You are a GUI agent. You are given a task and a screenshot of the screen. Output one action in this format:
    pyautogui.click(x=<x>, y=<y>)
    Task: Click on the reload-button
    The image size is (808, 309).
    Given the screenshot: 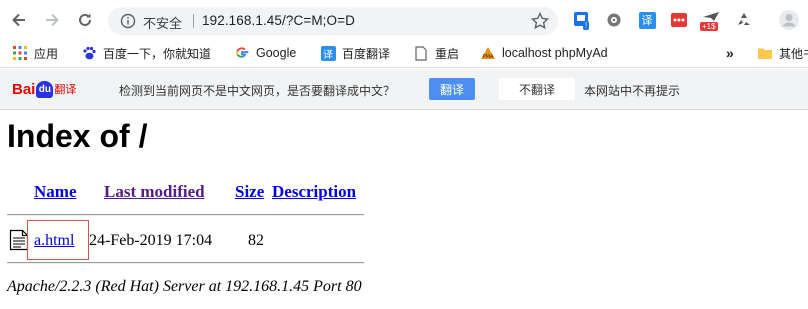 What is the action you would take?
    pyautogui.click(x=85, y=20)
    